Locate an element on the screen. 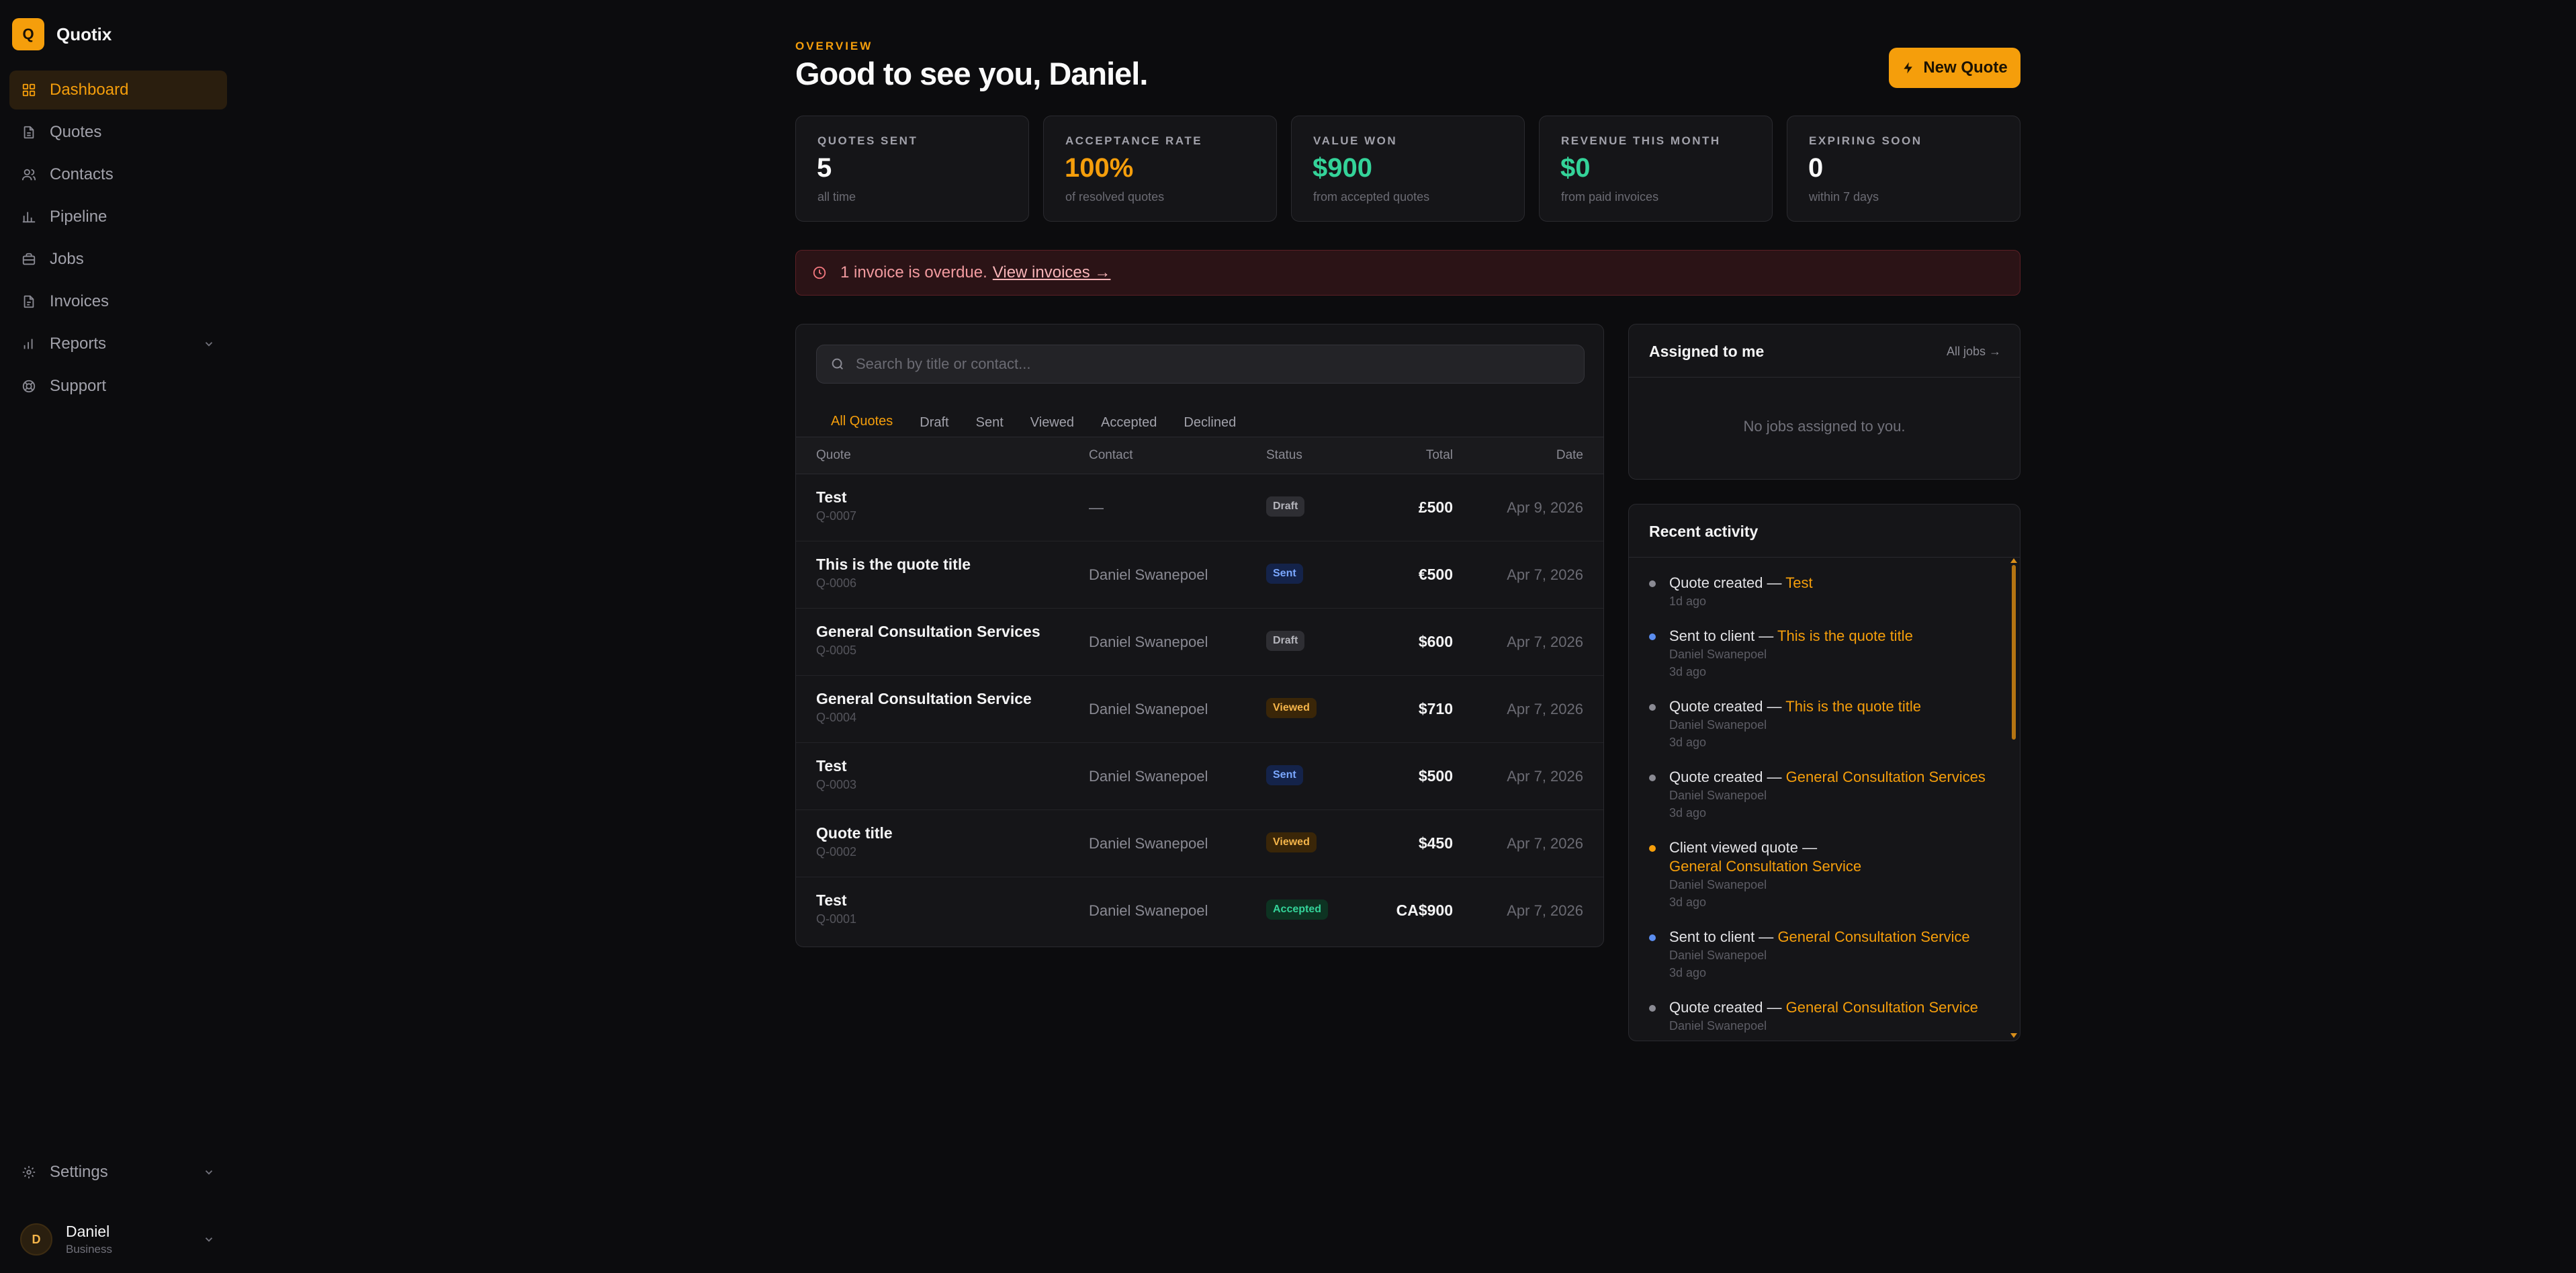 This screenshot has height=1273, width=2576. view-invoices-link: View invoices → is located at coordinates (1052, 272).